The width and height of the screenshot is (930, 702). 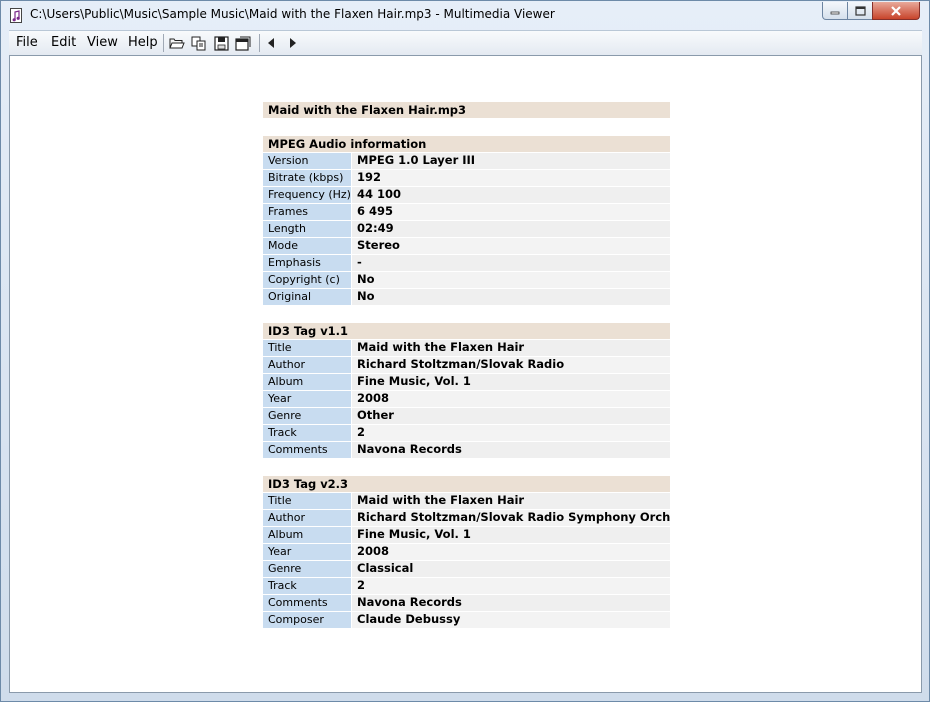 I want to click on table-row: Length 02:49, so click(x=466, y=229).